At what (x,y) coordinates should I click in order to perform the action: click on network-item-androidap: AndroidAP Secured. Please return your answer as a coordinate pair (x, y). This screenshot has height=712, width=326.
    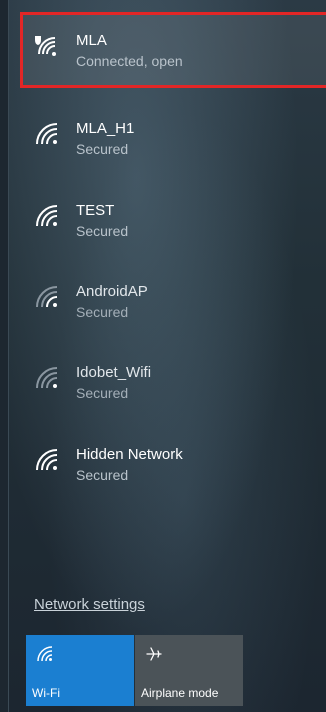
    Looking at the image, I should click on (167, 300).